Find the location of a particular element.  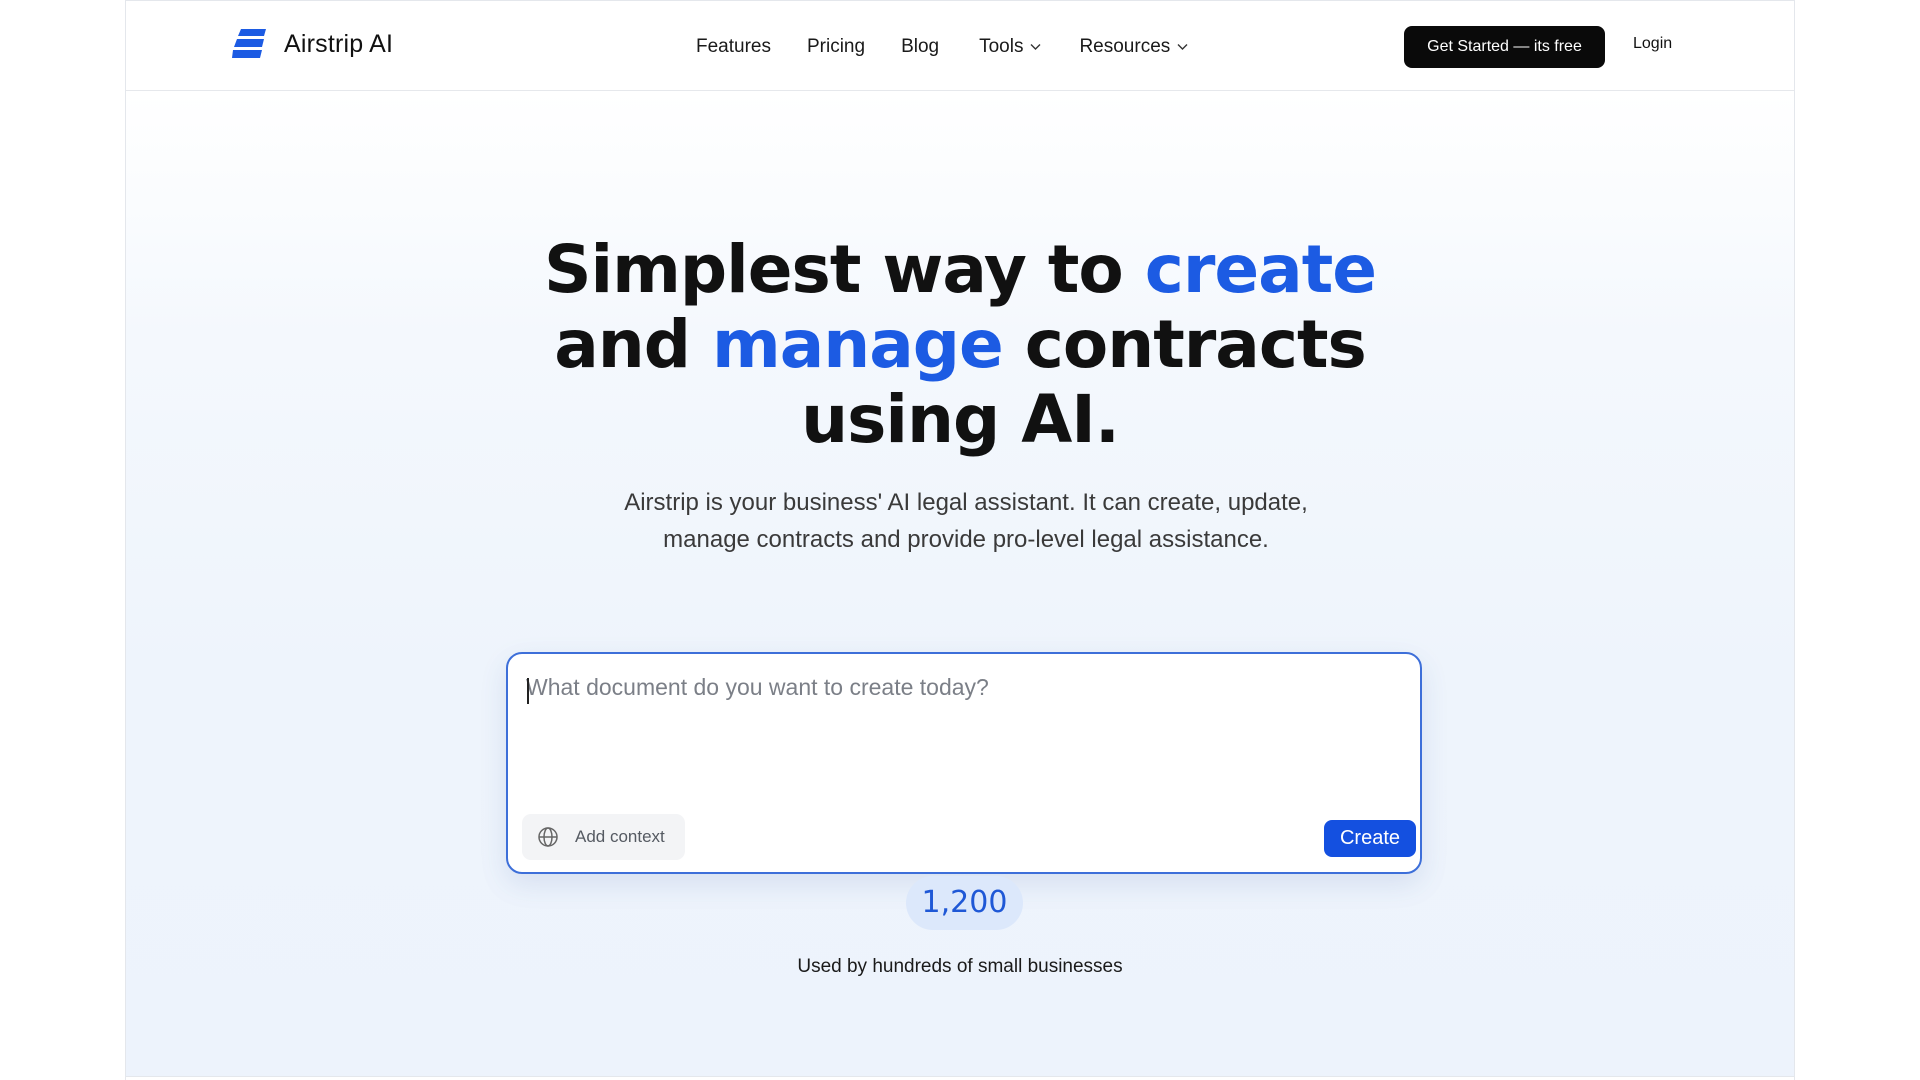

main-nav: Features Pricing Blog Tools Resources is located at coordinates (960, 47).